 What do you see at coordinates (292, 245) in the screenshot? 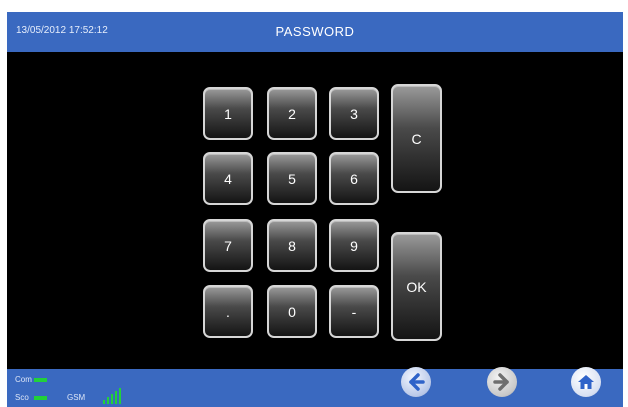
I see `key-8: 8` at bounding box center [292, 245].